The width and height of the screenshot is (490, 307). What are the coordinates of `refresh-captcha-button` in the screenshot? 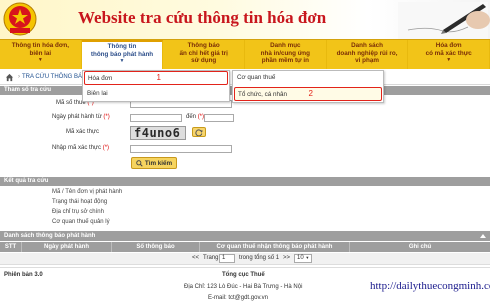 It's located at (199, 132).